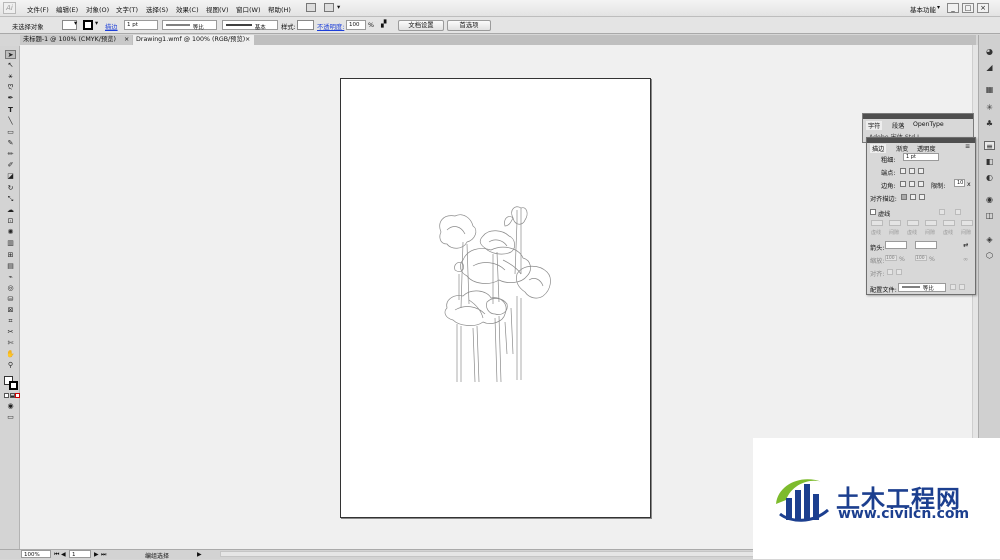  I want to click on brush-definition-dropdown: 基本, so click(250, 25).